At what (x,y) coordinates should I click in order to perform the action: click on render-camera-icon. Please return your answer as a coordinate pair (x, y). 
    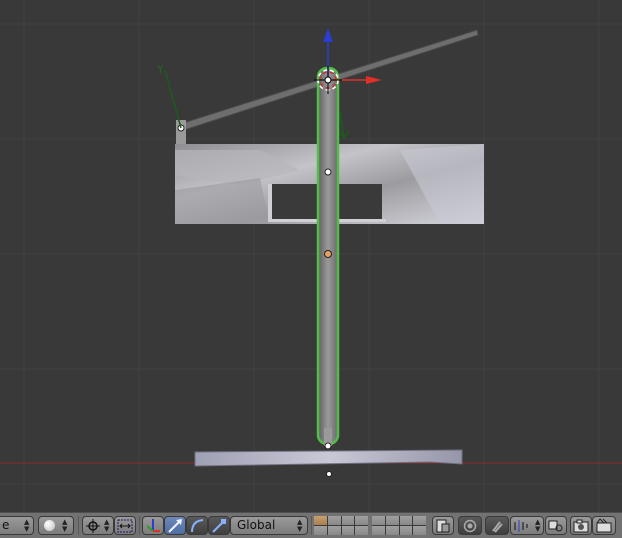
    Looking at the image, I should click on (581, 526).